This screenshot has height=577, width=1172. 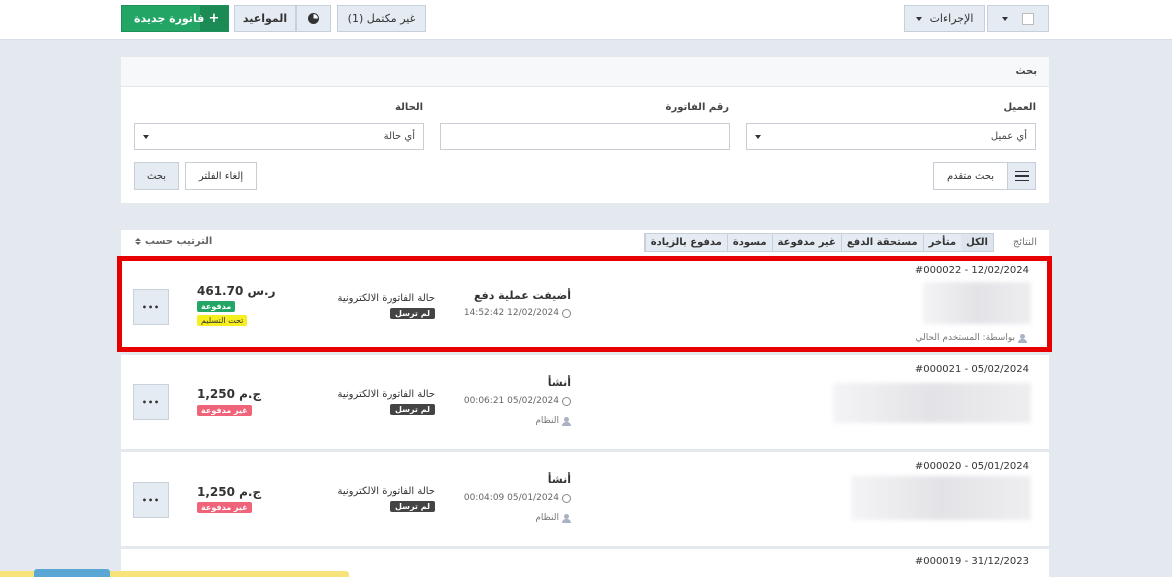 What do you see at coordinates (1018, 18) in the screenshot?
I see `select-all-dropdown` at bounding box center [1018, 18].